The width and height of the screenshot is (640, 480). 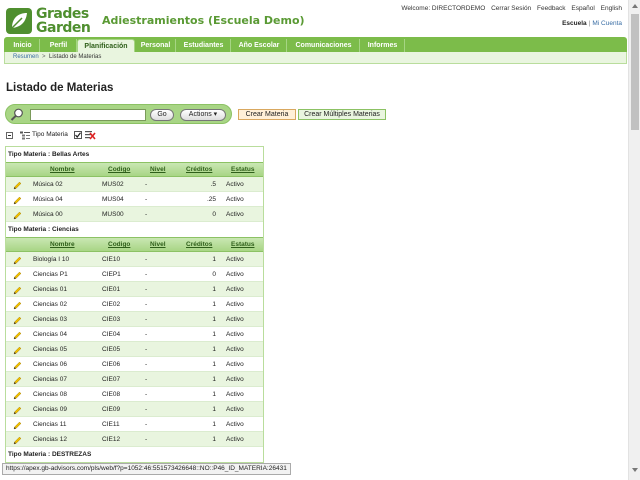 I want to click on grades-garden-logo: Grades Garden, so click(x=50, y=21).